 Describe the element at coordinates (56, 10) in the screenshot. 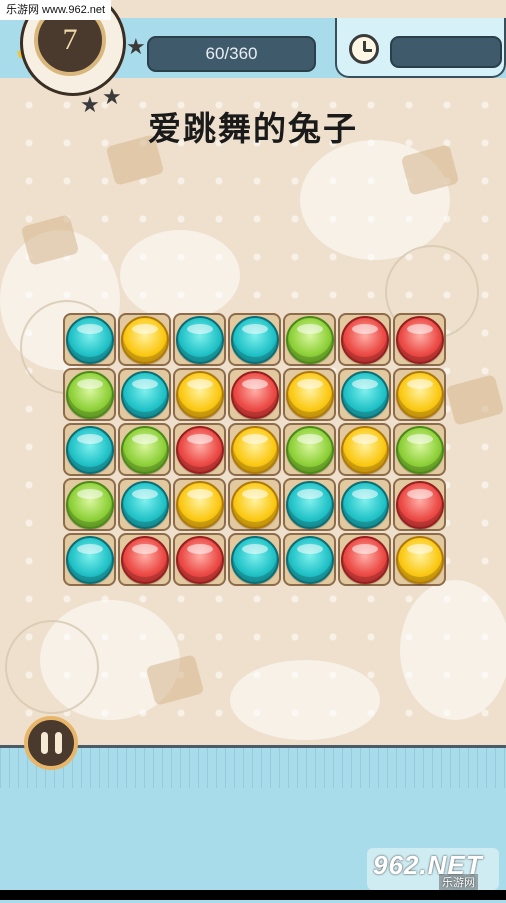

I see `watermark-top: 乐游网 www.962.net` at that location.